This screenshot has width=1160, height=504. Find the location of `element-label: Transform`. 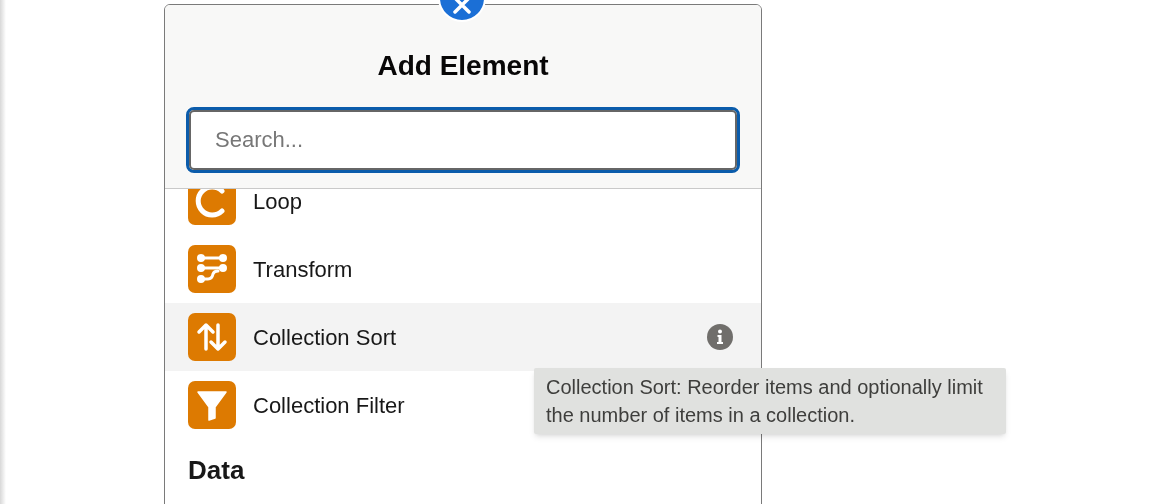

element-label: Transform is located at coordinates (303, 269).